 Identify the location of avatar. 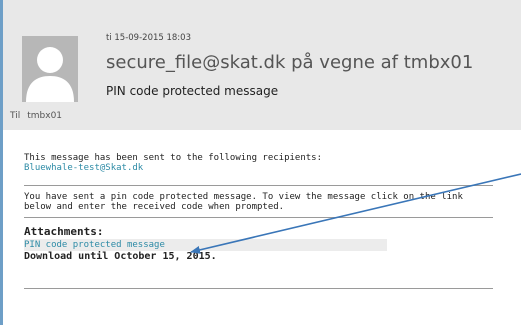
(50, 69).